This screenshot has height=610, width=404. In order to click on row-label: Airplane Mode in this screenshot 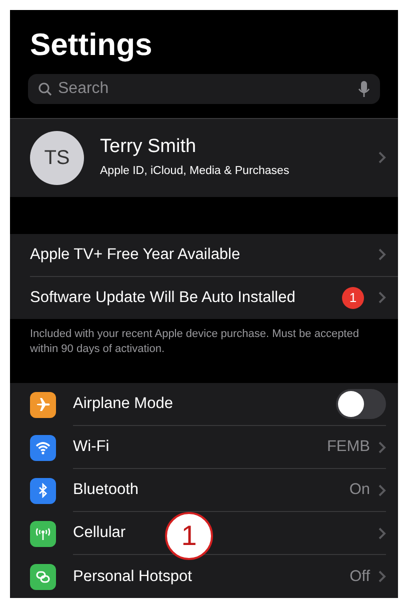, I will do `click(123, 404)`.